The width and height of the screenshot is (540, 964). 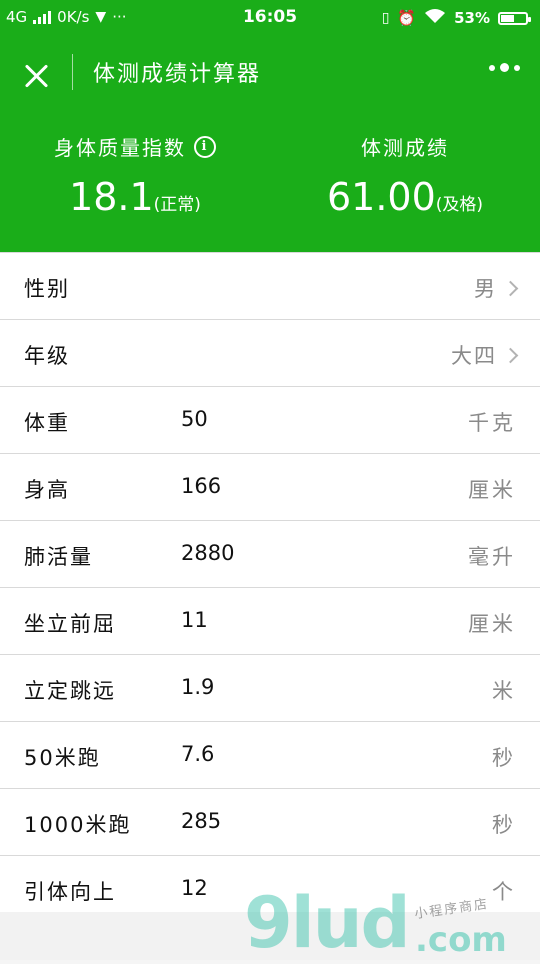 What do you see at coordinates (197, 687) in the screenshot?
I see `long-jump-input: 1.9` at bounding box center [197, 687].